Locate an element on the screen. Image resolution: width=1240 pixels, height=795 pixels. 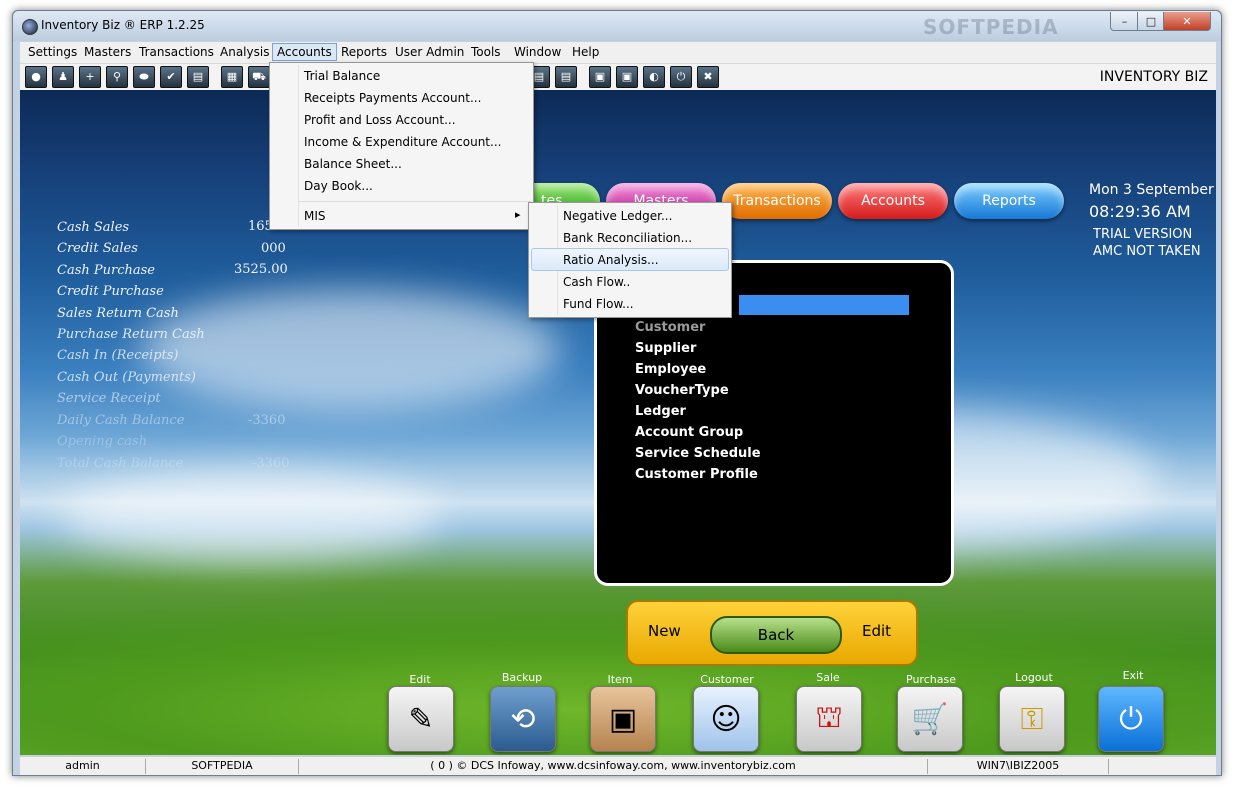
menu-settings: Settings is located at coordinates (52, 52).